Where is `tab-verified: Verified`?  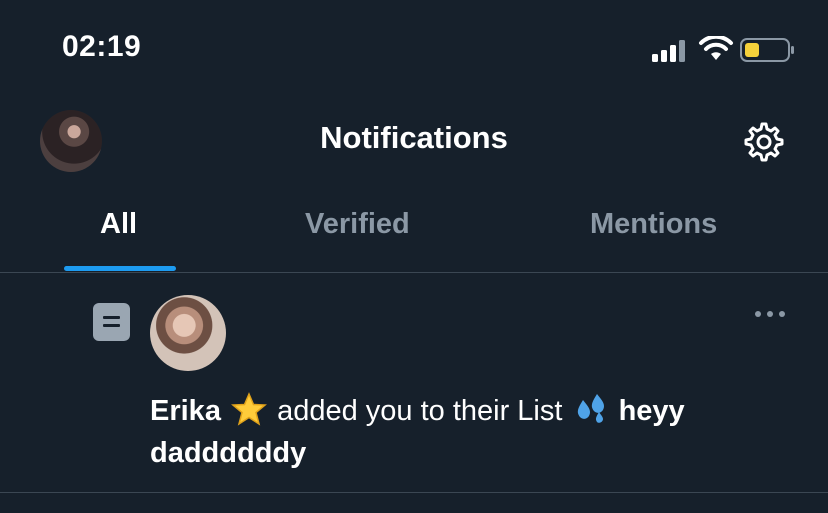 tab-verified: Verified is located at coordinates (357, 224).